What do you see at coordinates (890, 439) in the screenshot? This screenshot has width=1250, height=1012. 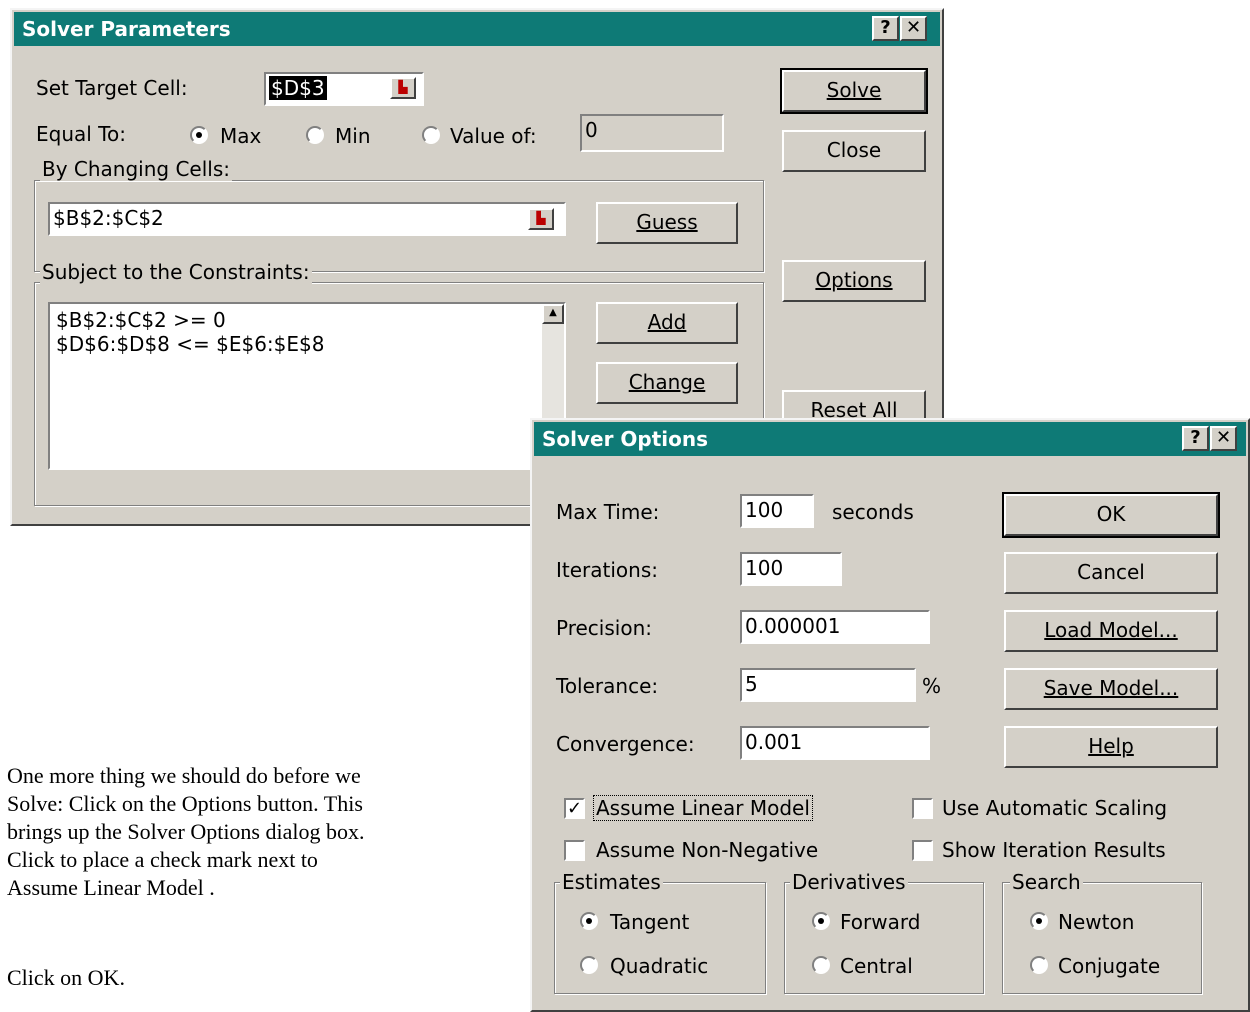 I see `solver-options-titlebar: Solver Options ? ✕` at bounding box center [890, 439].